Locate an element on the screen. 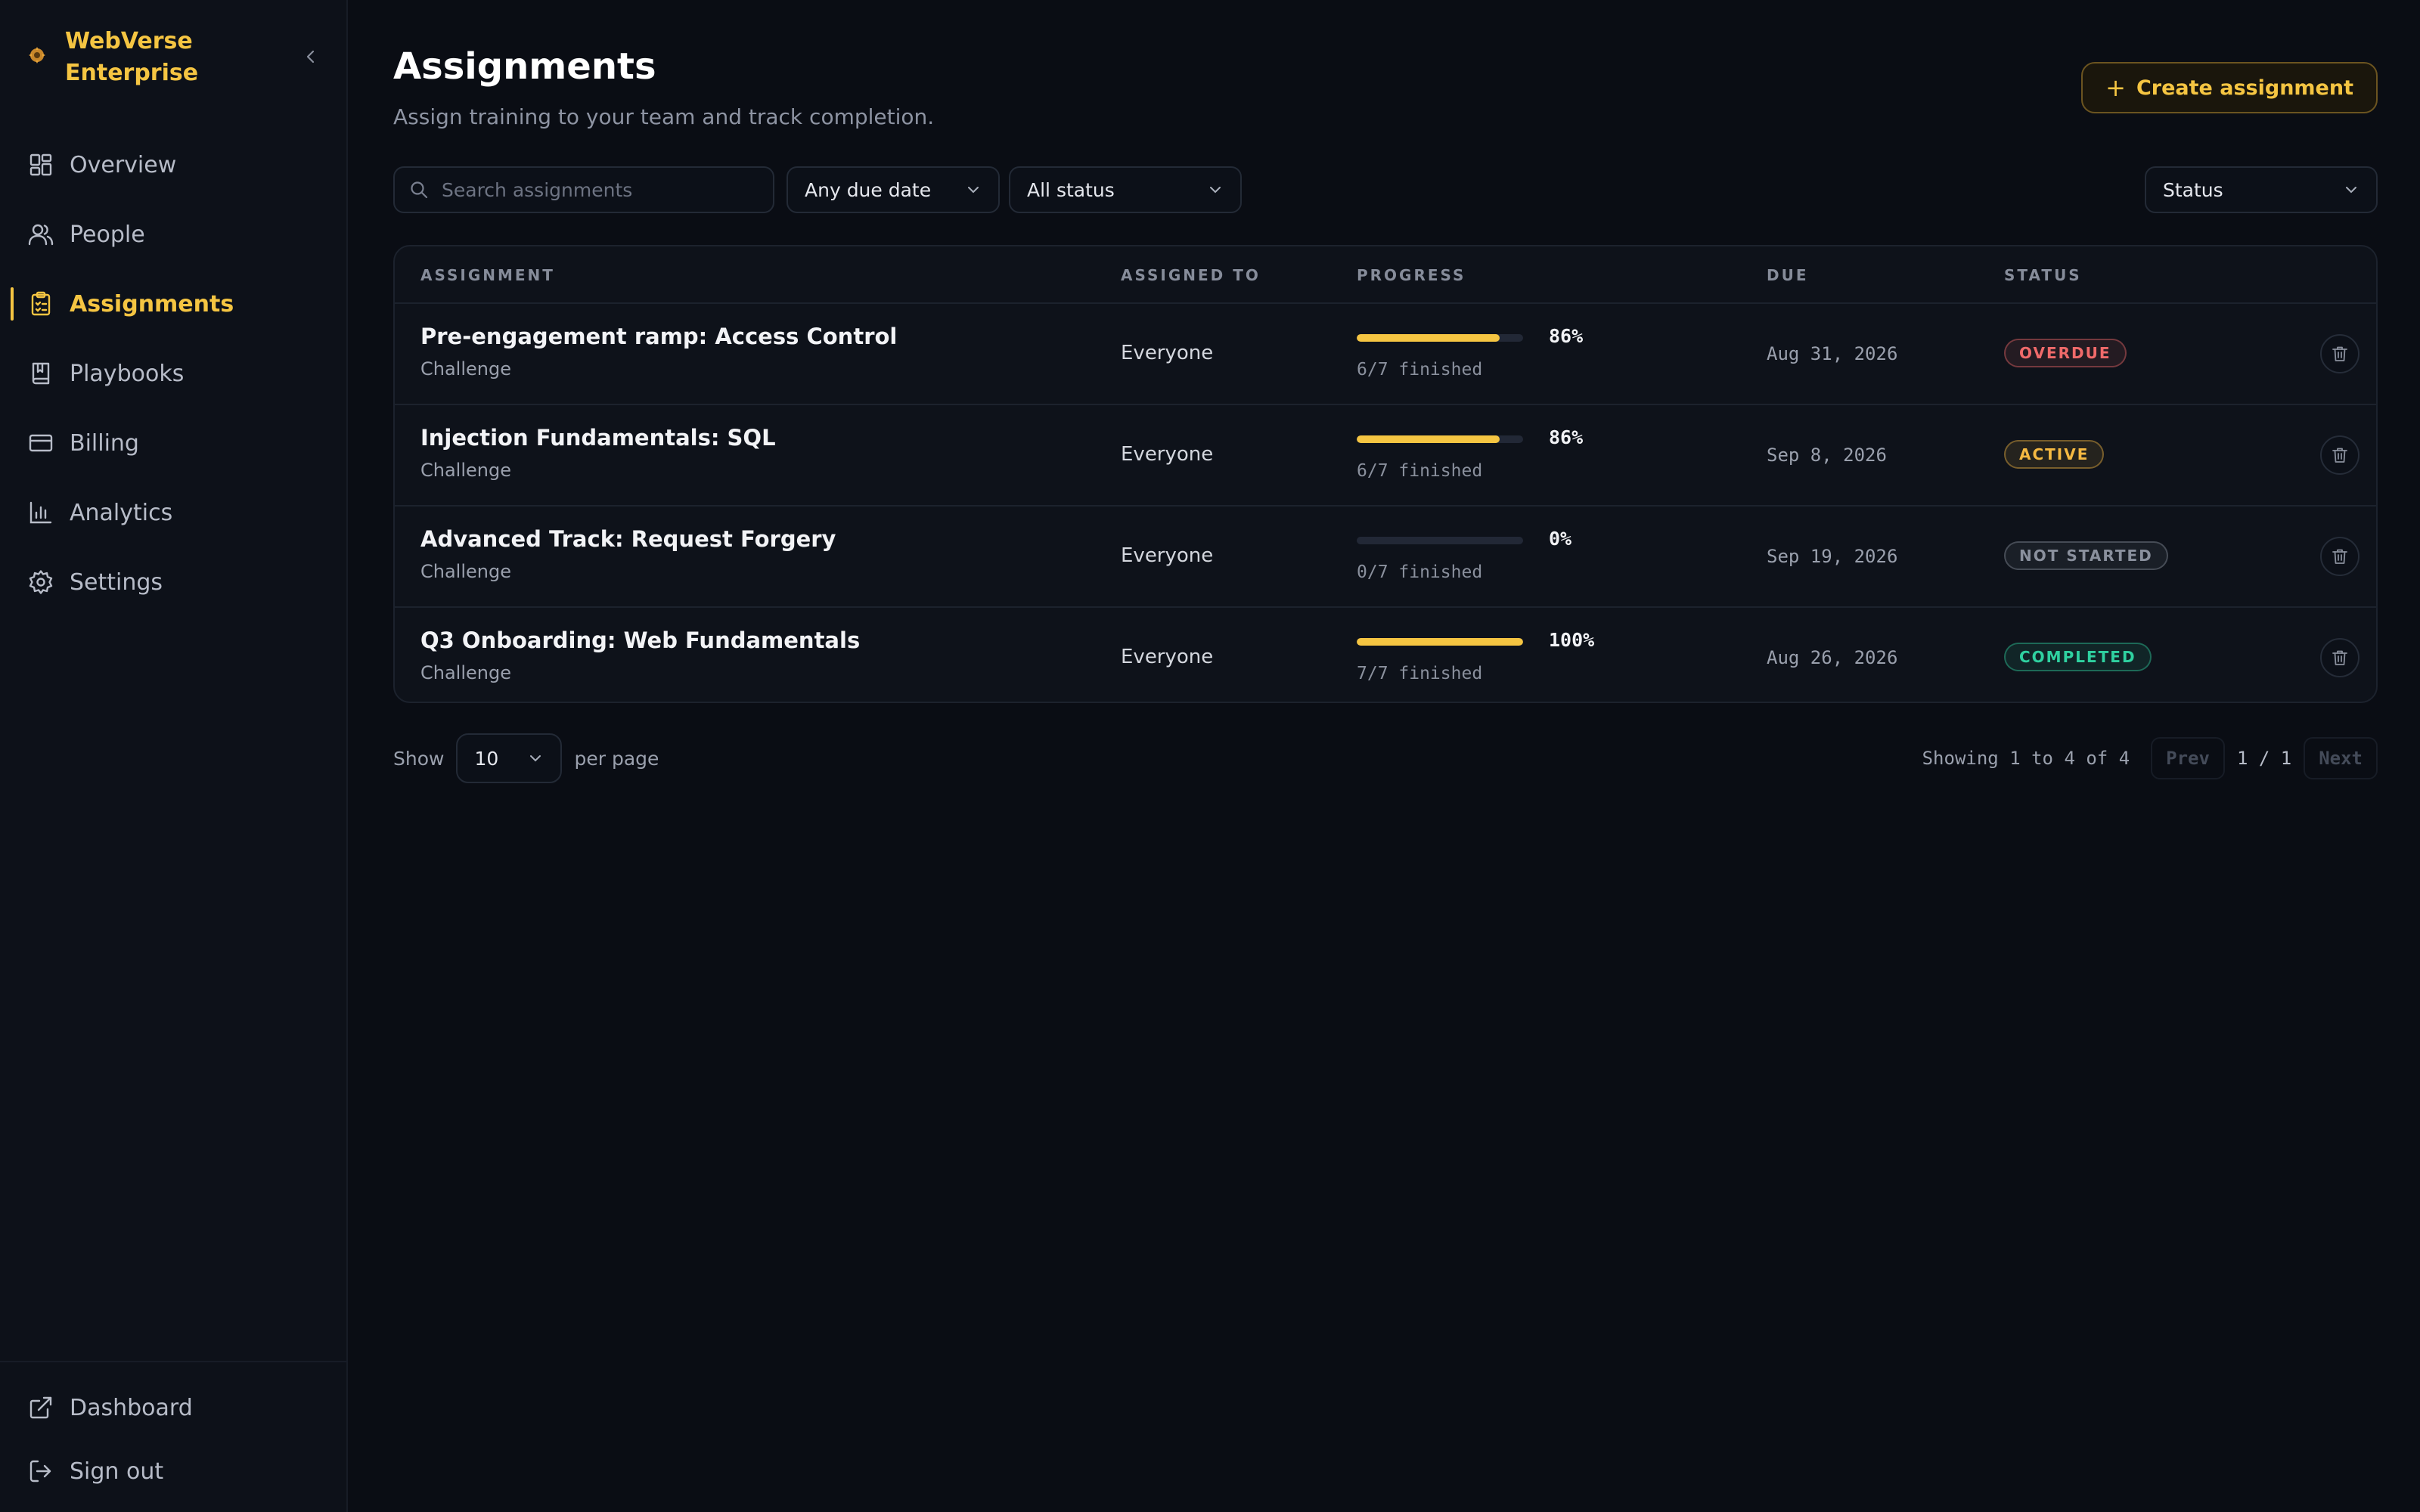 The image size is (2420, 1512). column-header-progress: PROGRESS is located at coordinates (1411, 275).